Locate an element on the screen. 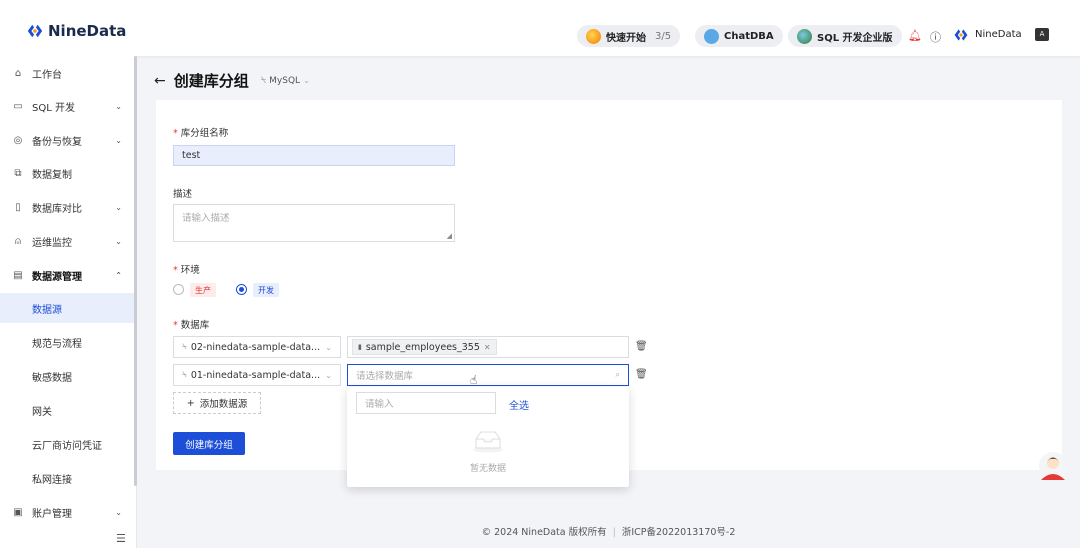 This screenshot has height=548, width=1080. arrow-left-icon: ← is located at coordinates (160, 81).